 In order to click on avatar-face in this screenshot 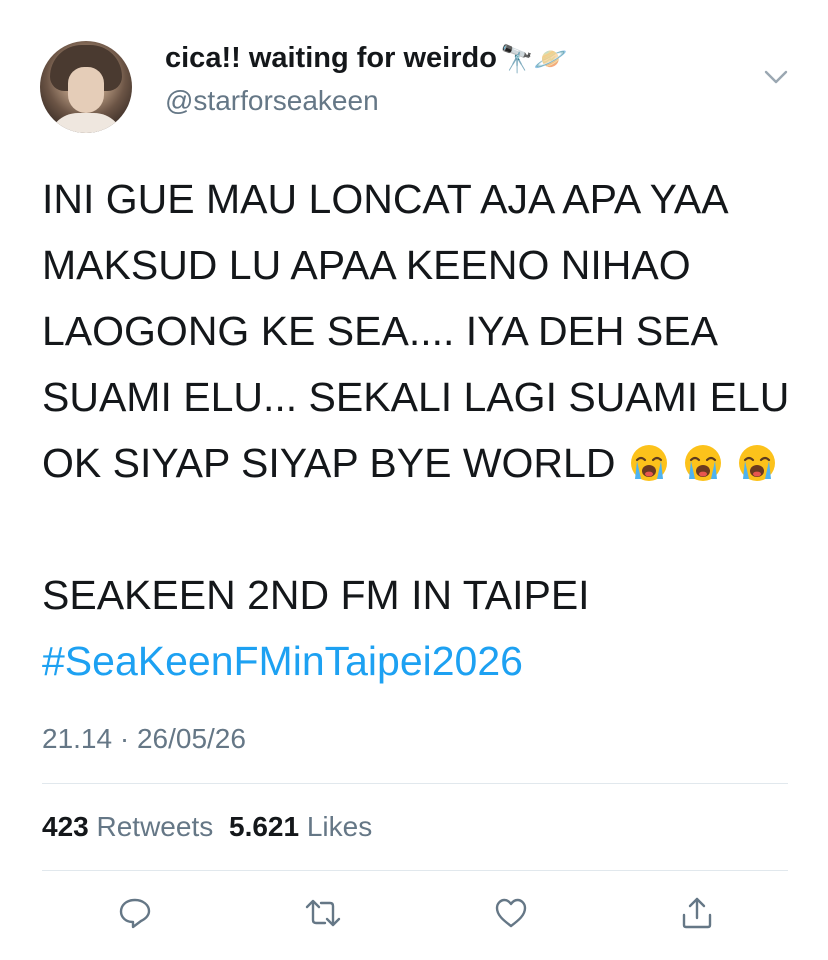, I will do `click(86, 90)`.